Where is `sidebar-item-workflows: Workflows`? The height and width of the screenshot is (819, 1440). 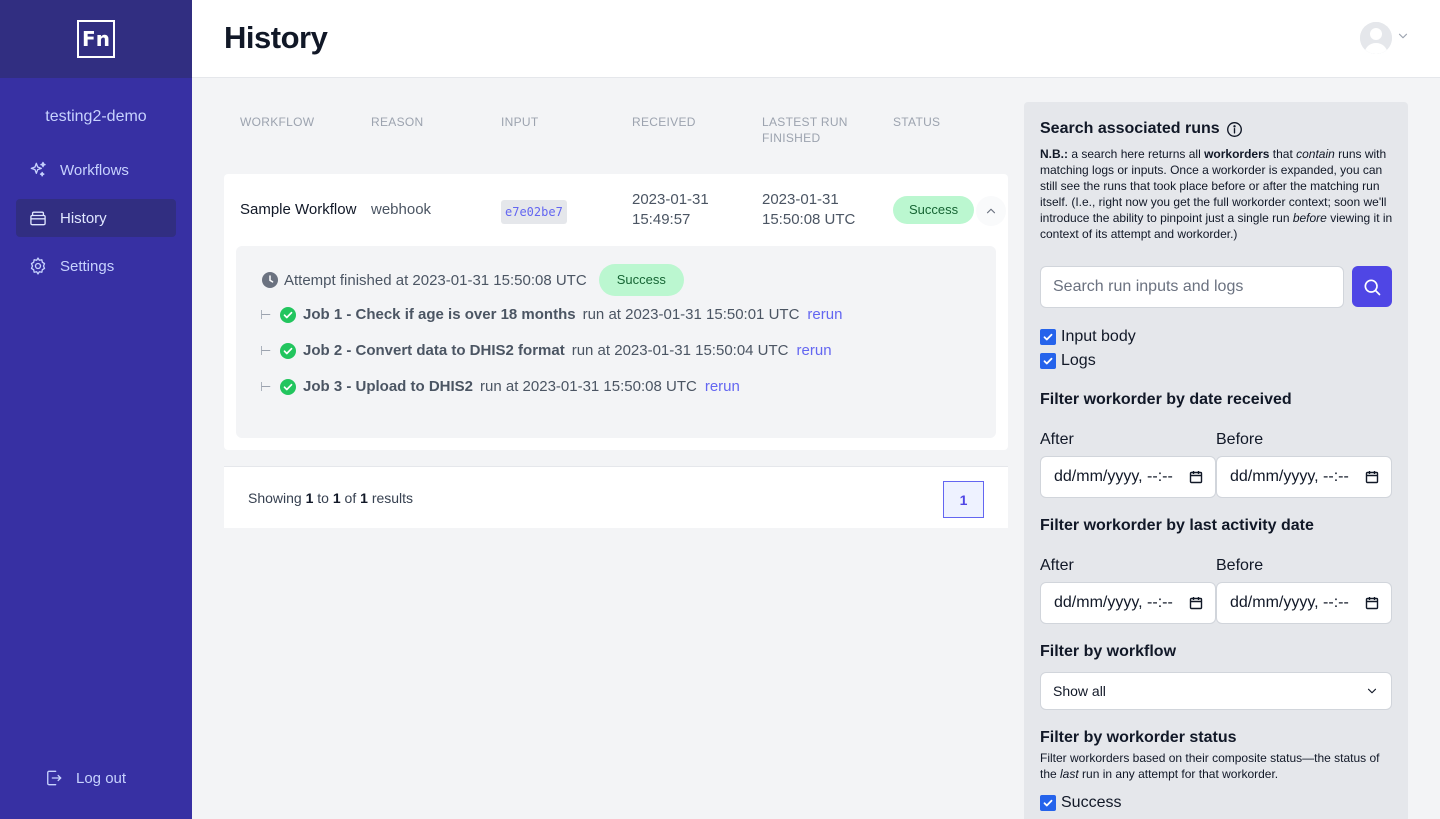 sidebar-item-workflows: Workflows is located at coordinates (96, 170).